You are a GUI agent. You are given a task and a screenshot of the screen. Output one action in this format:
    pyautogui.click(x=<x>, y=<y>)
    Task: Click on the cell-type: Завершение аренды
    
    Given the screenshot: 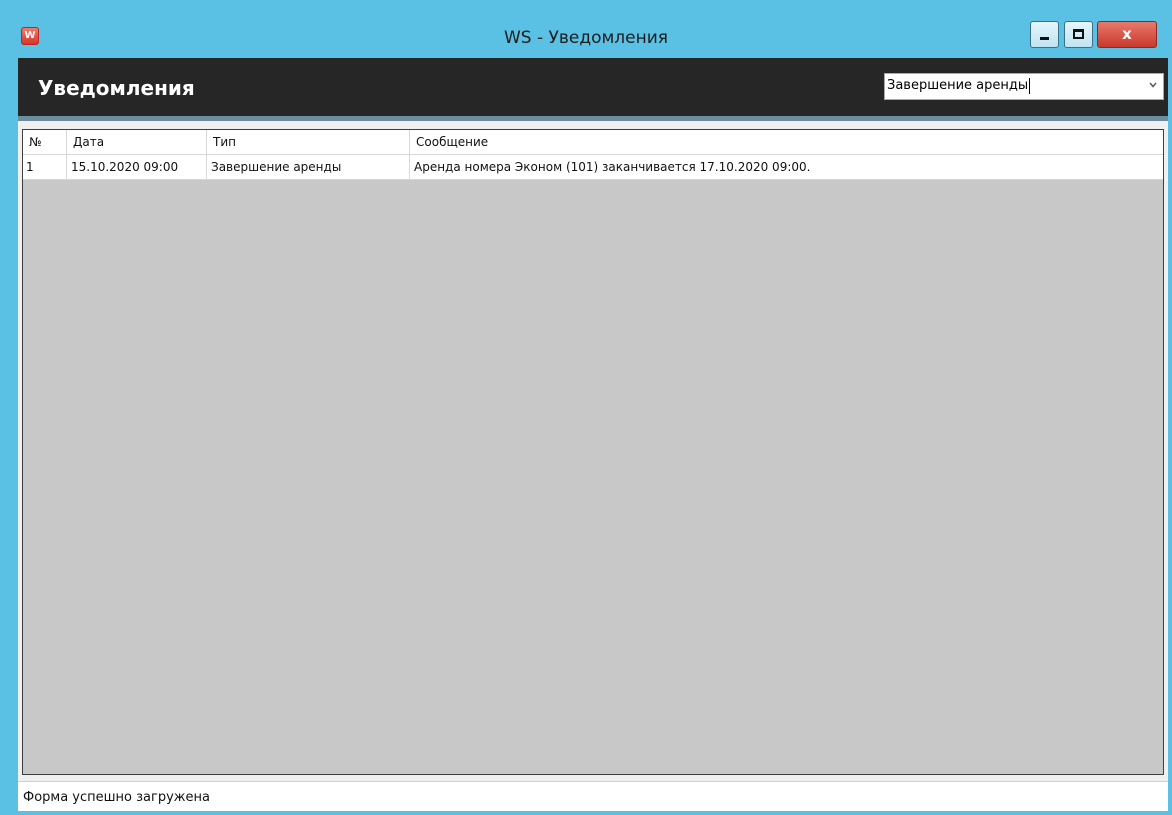 What is the action you would take?
    pyautogui.click(x=308, y=167)
    